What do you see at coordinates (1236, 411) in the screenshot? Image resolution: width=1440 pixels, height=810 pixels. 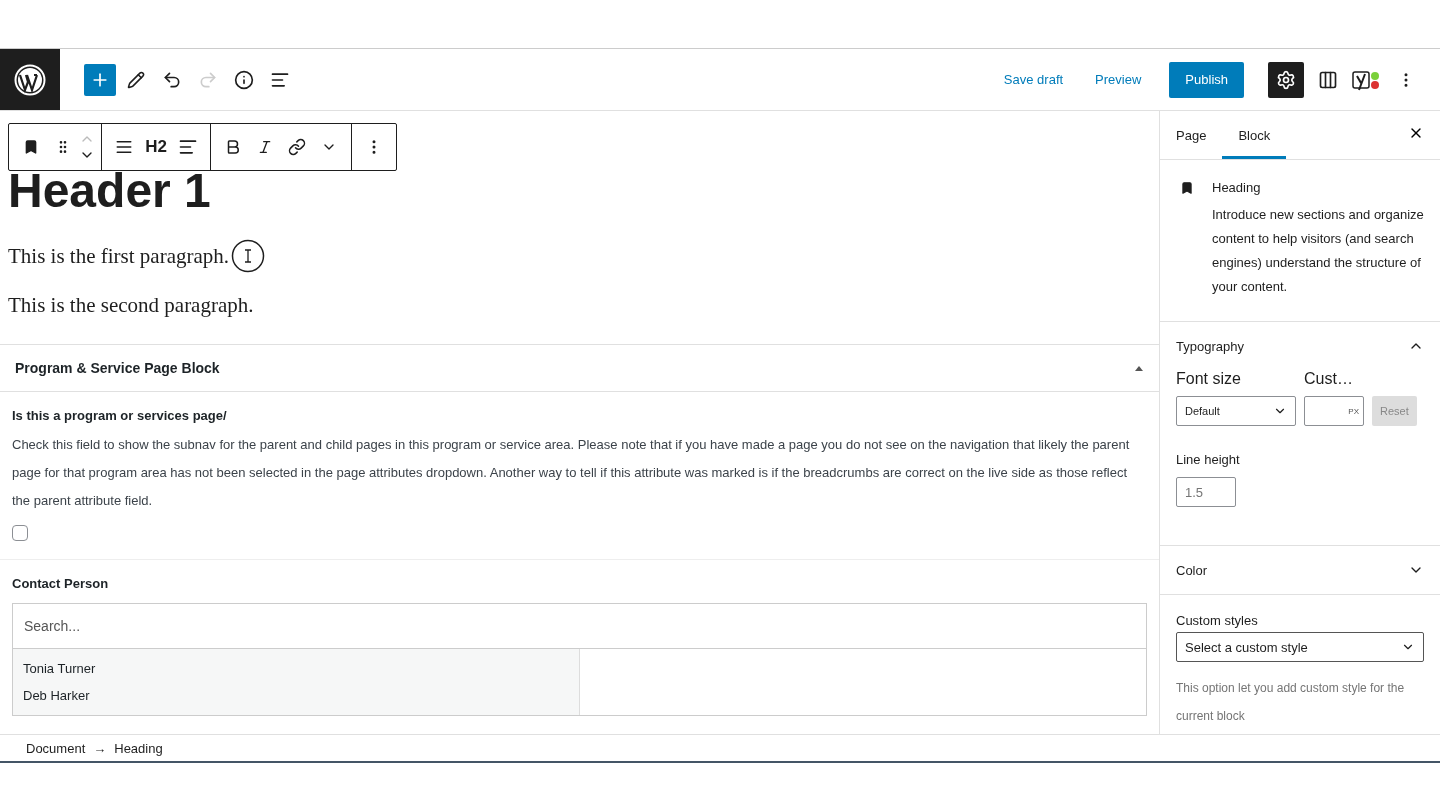 I see `font-size-select: Default` at bounding box center [1236, 411].